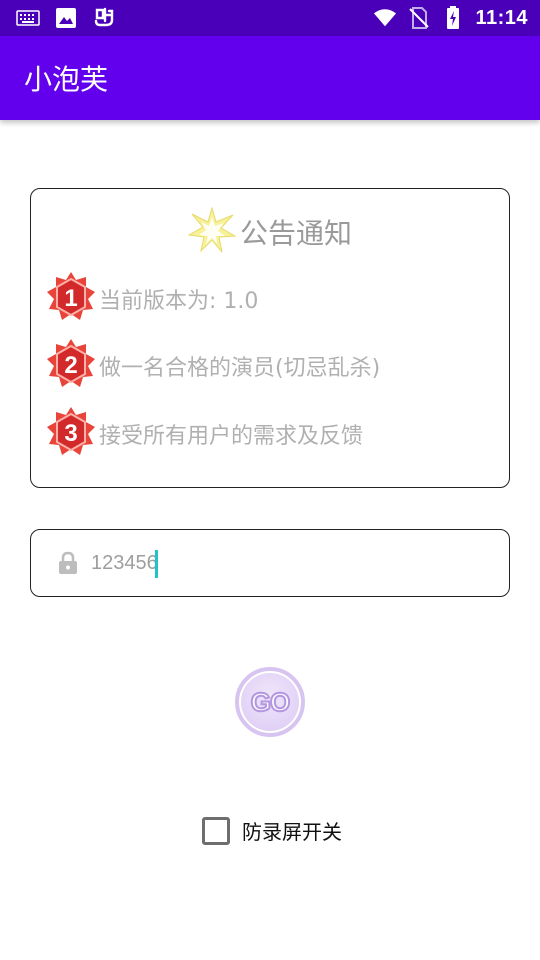  Describe the element at coordinates (231, 436) in the screenshot. I see `notice-item-text: 接受所有用户的需求及反馈` at that location.